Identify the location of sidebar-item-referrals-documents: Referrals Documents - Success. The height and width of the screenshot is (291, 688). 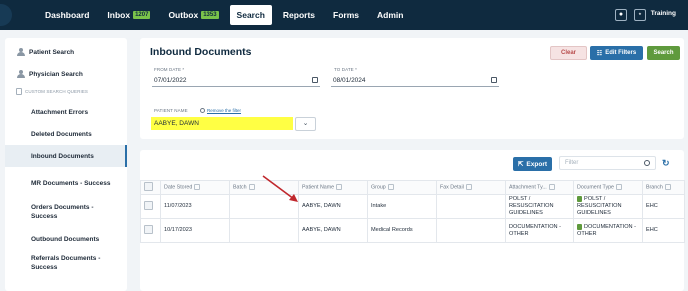
(60, 263).